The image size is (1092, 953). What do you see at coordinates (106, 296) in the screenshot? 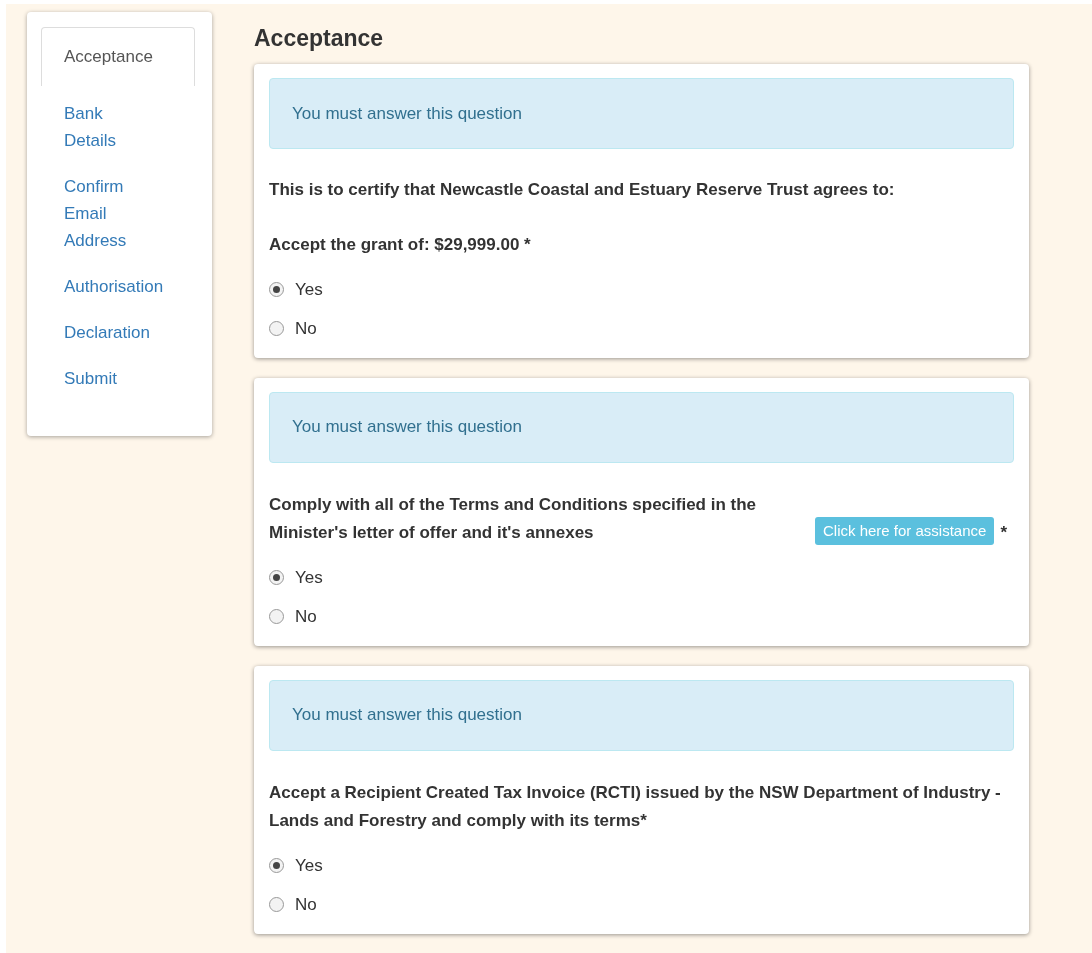
I see `sidebar-item: Authorisation` at bounding box center [106, 296].